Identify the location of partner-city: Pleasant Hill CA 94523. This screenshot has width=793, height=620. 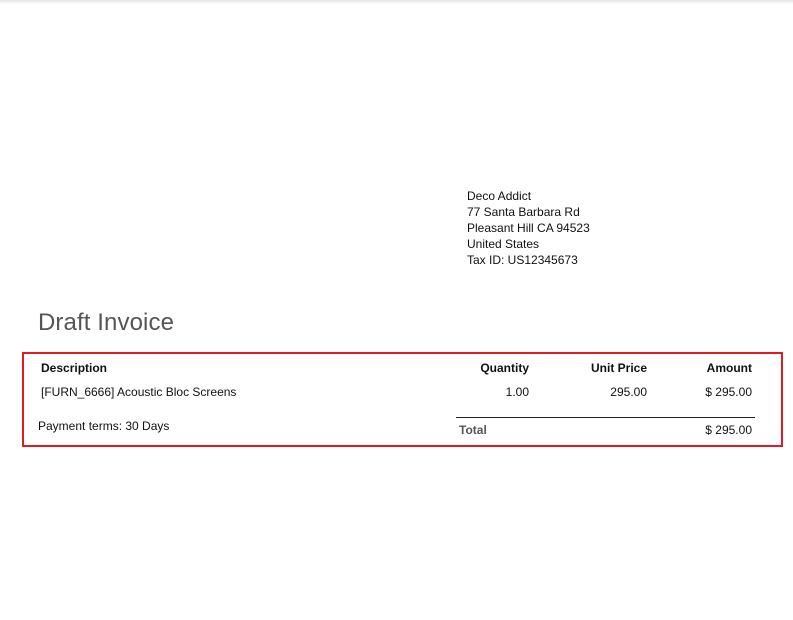
(528, 228).